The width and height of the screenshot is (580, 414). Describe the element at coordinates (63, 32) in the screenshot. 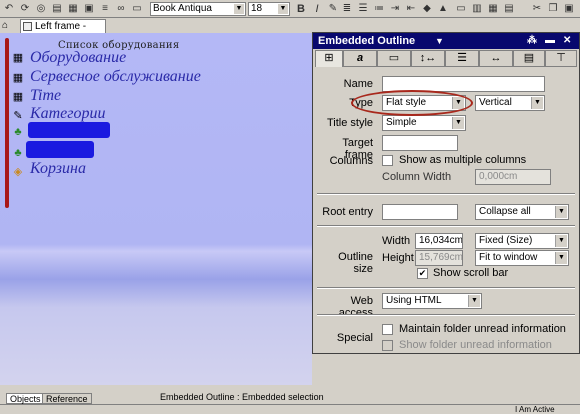

I see `tab-left-frame-page: Left frame - Page` at that location.